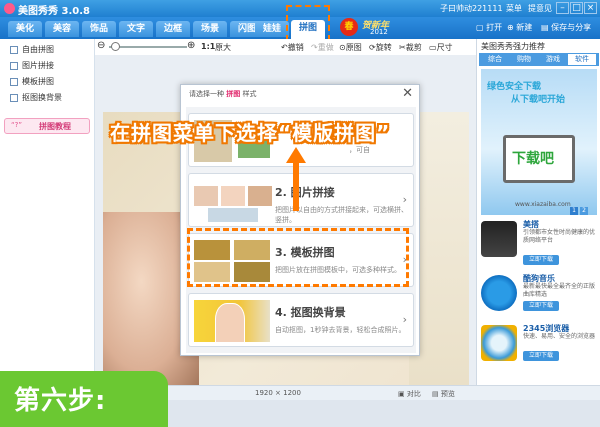 The image size is (600, 427). Describe the element at coordinates (115, 46) in the screenshot. I see `zoom-slider-handle` at that location.